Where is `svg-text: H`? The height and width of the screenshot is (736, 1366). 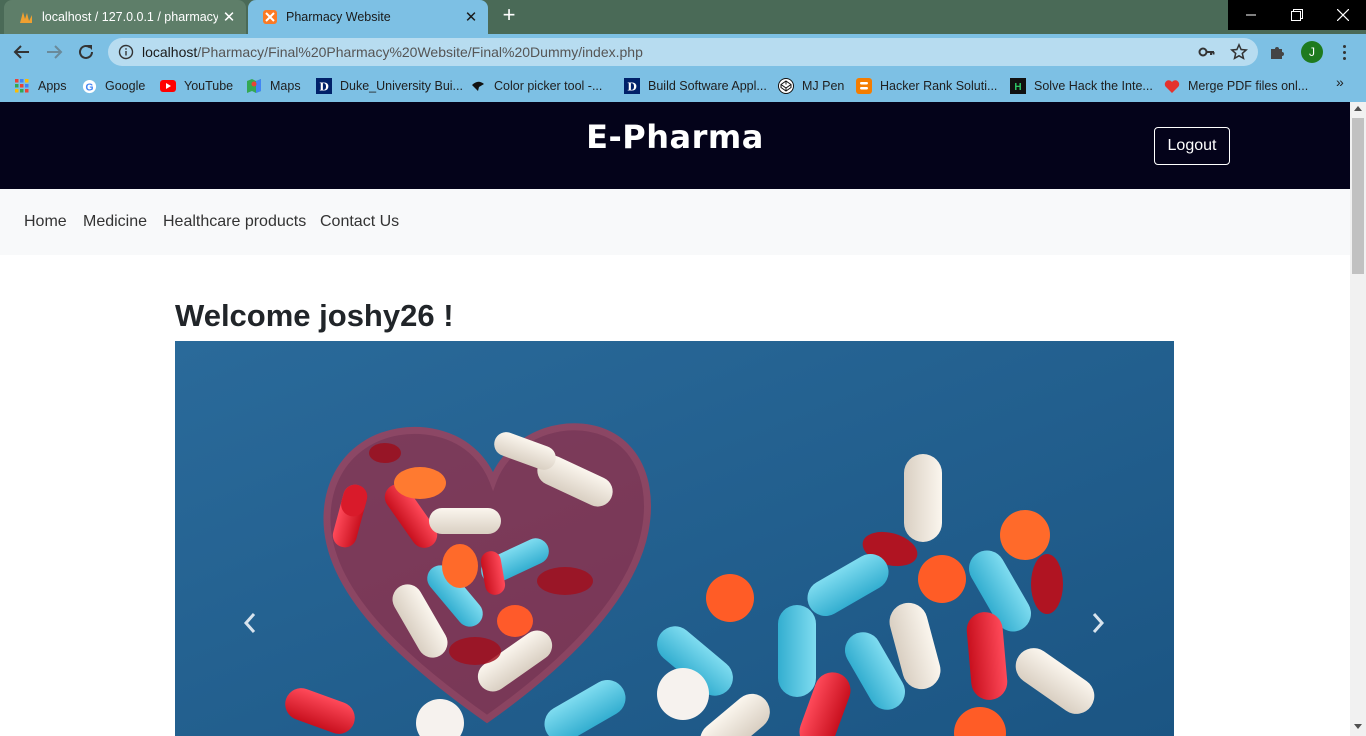 svg-text: H is located at coordinates (1017, 87).